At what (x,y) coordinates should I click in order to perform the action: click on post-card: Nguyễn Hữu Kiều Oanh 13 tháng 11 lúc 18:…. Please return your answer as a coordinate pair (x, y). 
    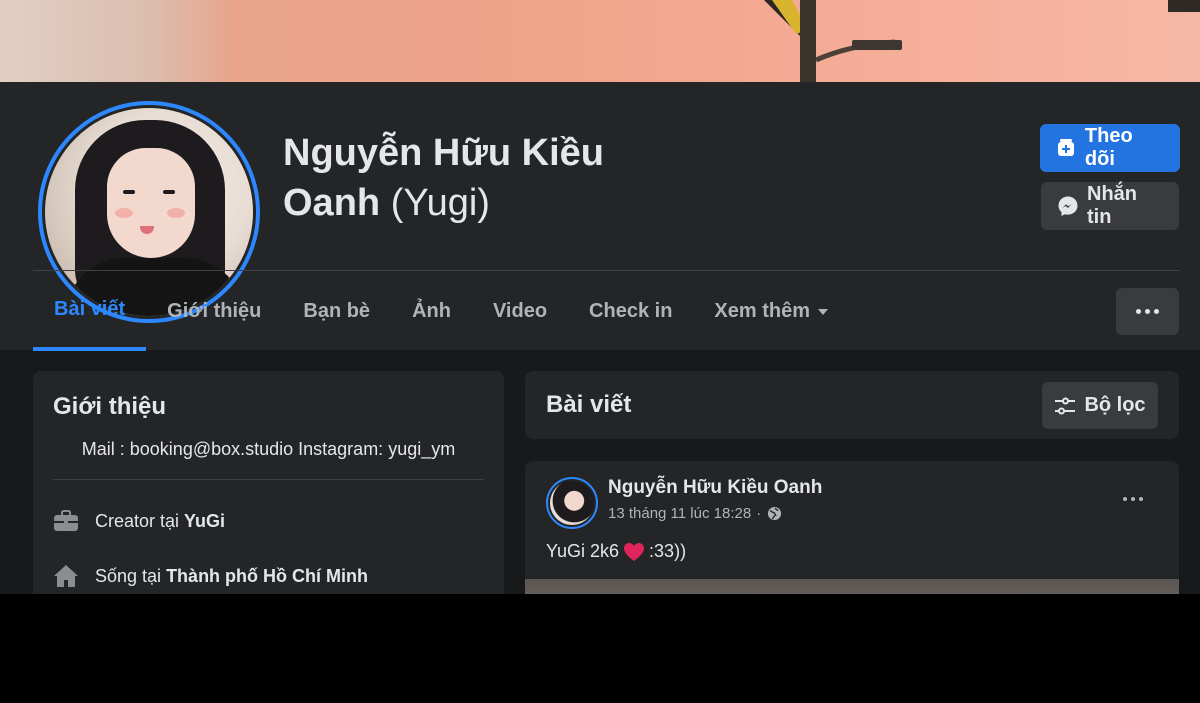
    Looking at the image, I should click on (852, 527).